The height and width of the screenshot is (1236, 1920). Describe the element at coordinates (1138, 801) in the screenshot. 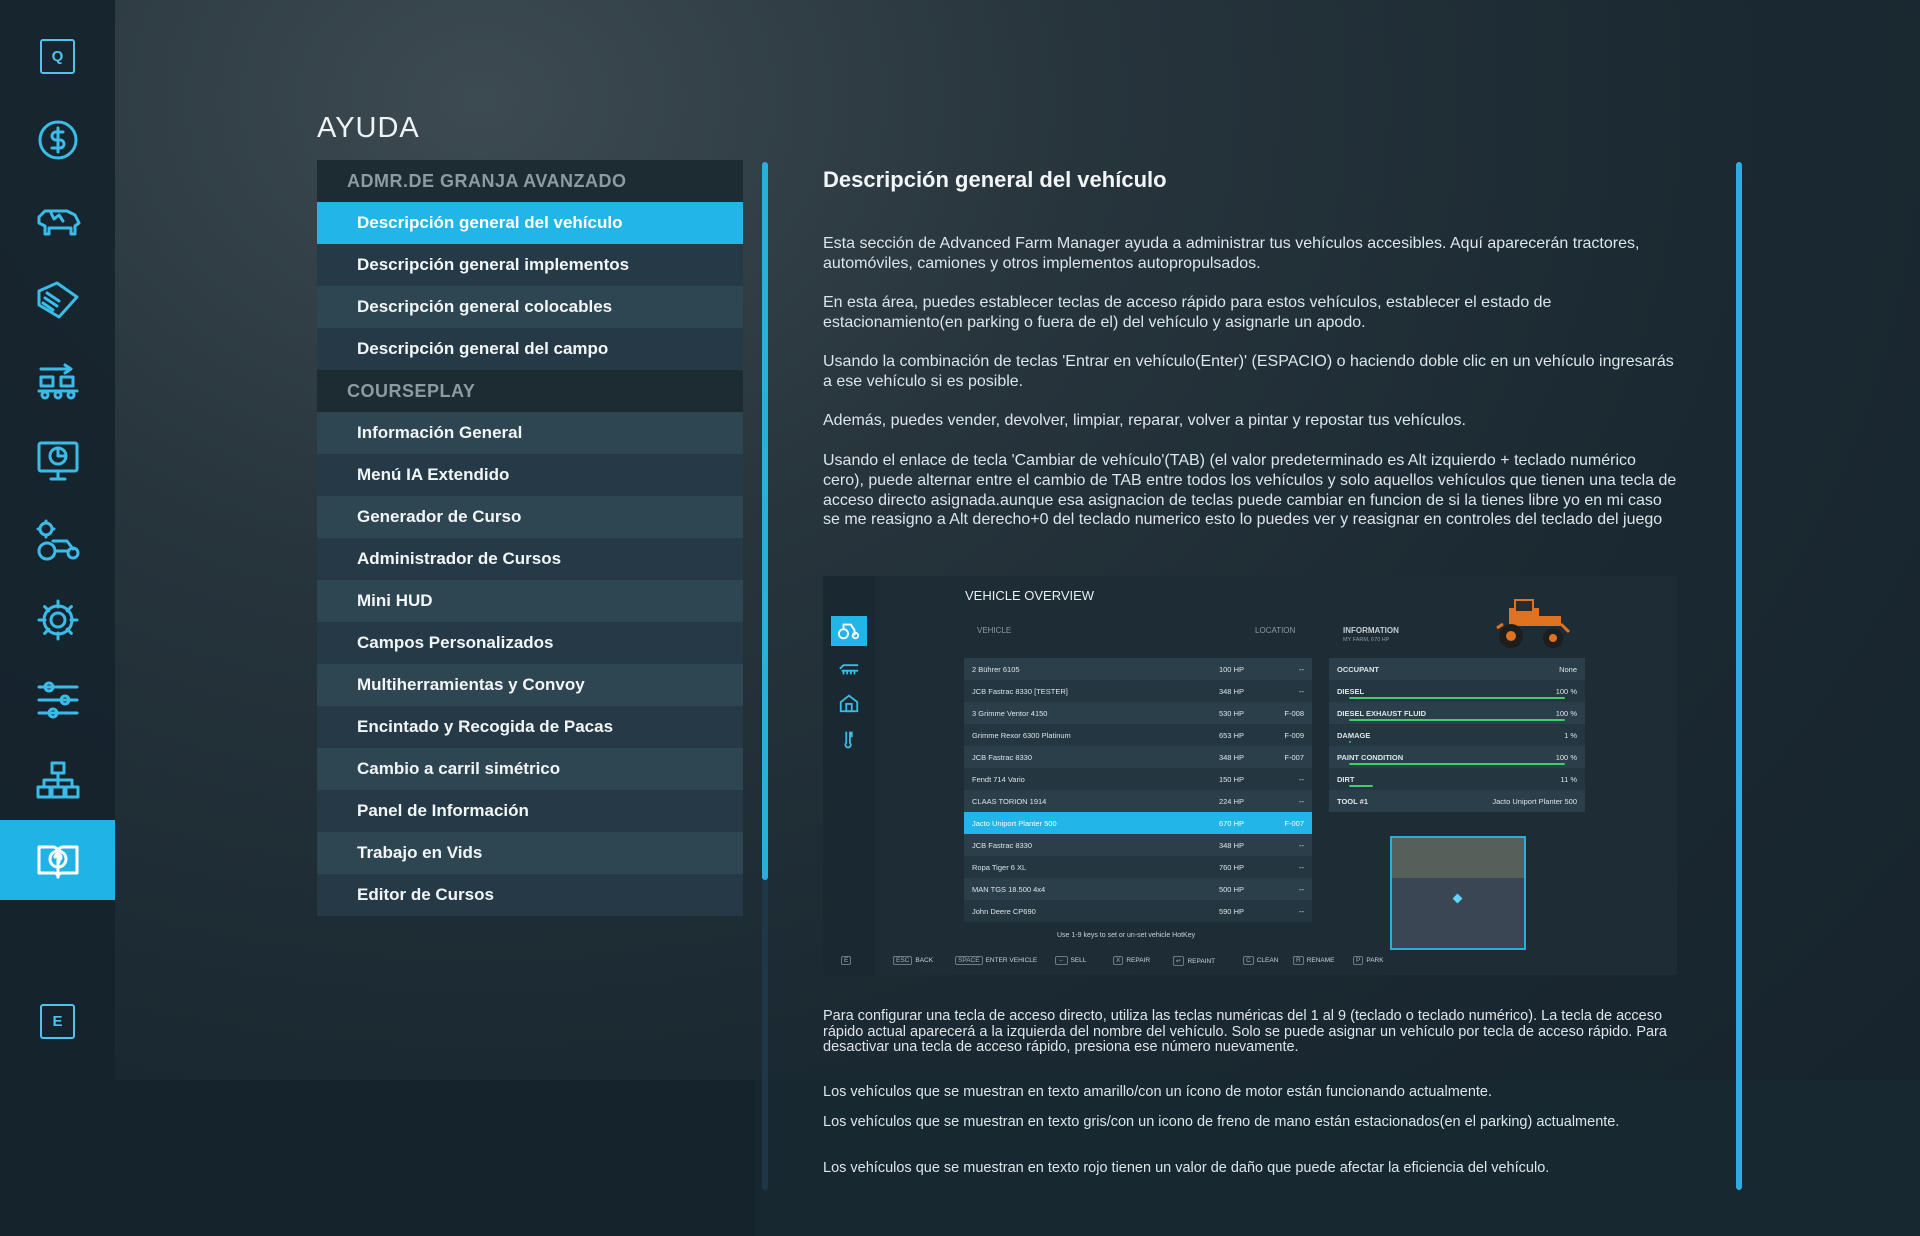

I see `screenshot-vehicle-row: CLAAS TORION 1914 224 HP --` at that location.